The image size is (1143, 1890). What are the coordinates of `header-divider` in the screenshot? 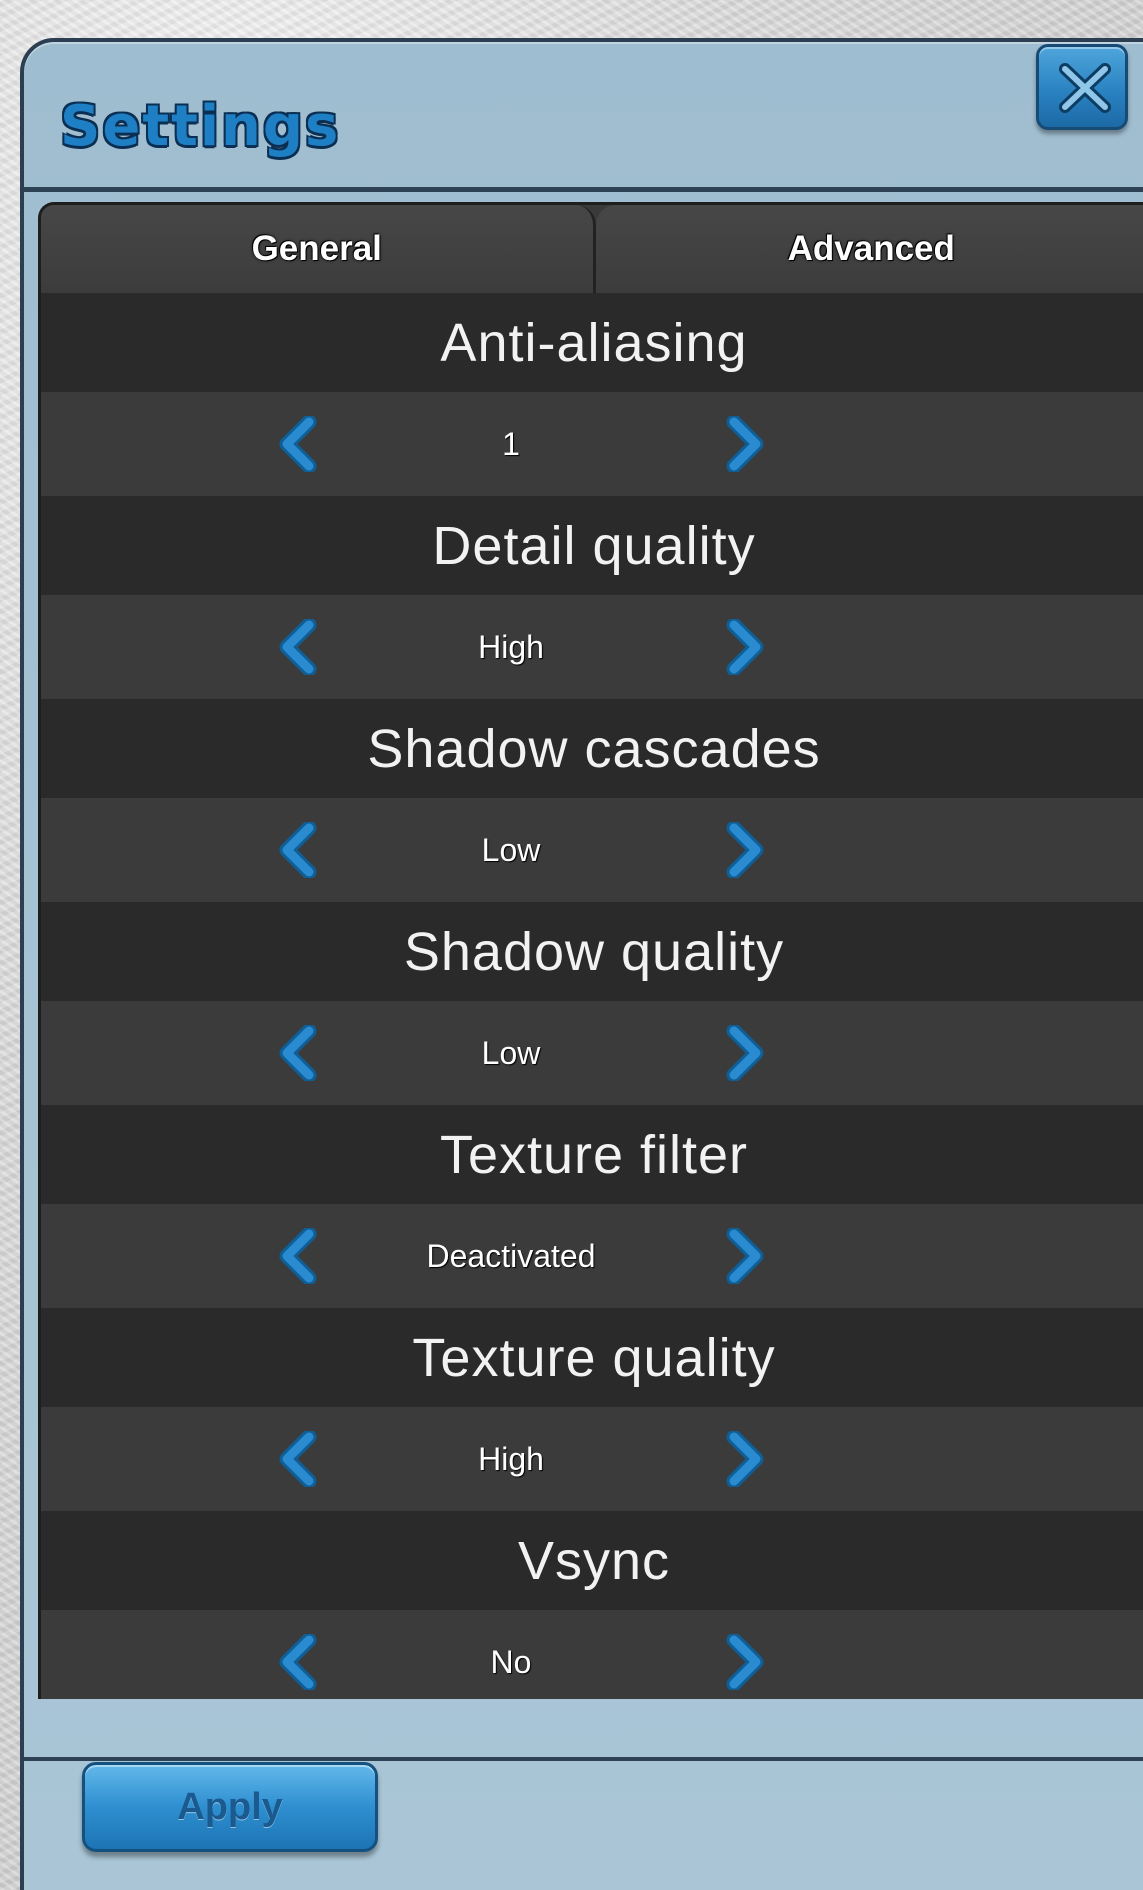 It's located at (583, 189).